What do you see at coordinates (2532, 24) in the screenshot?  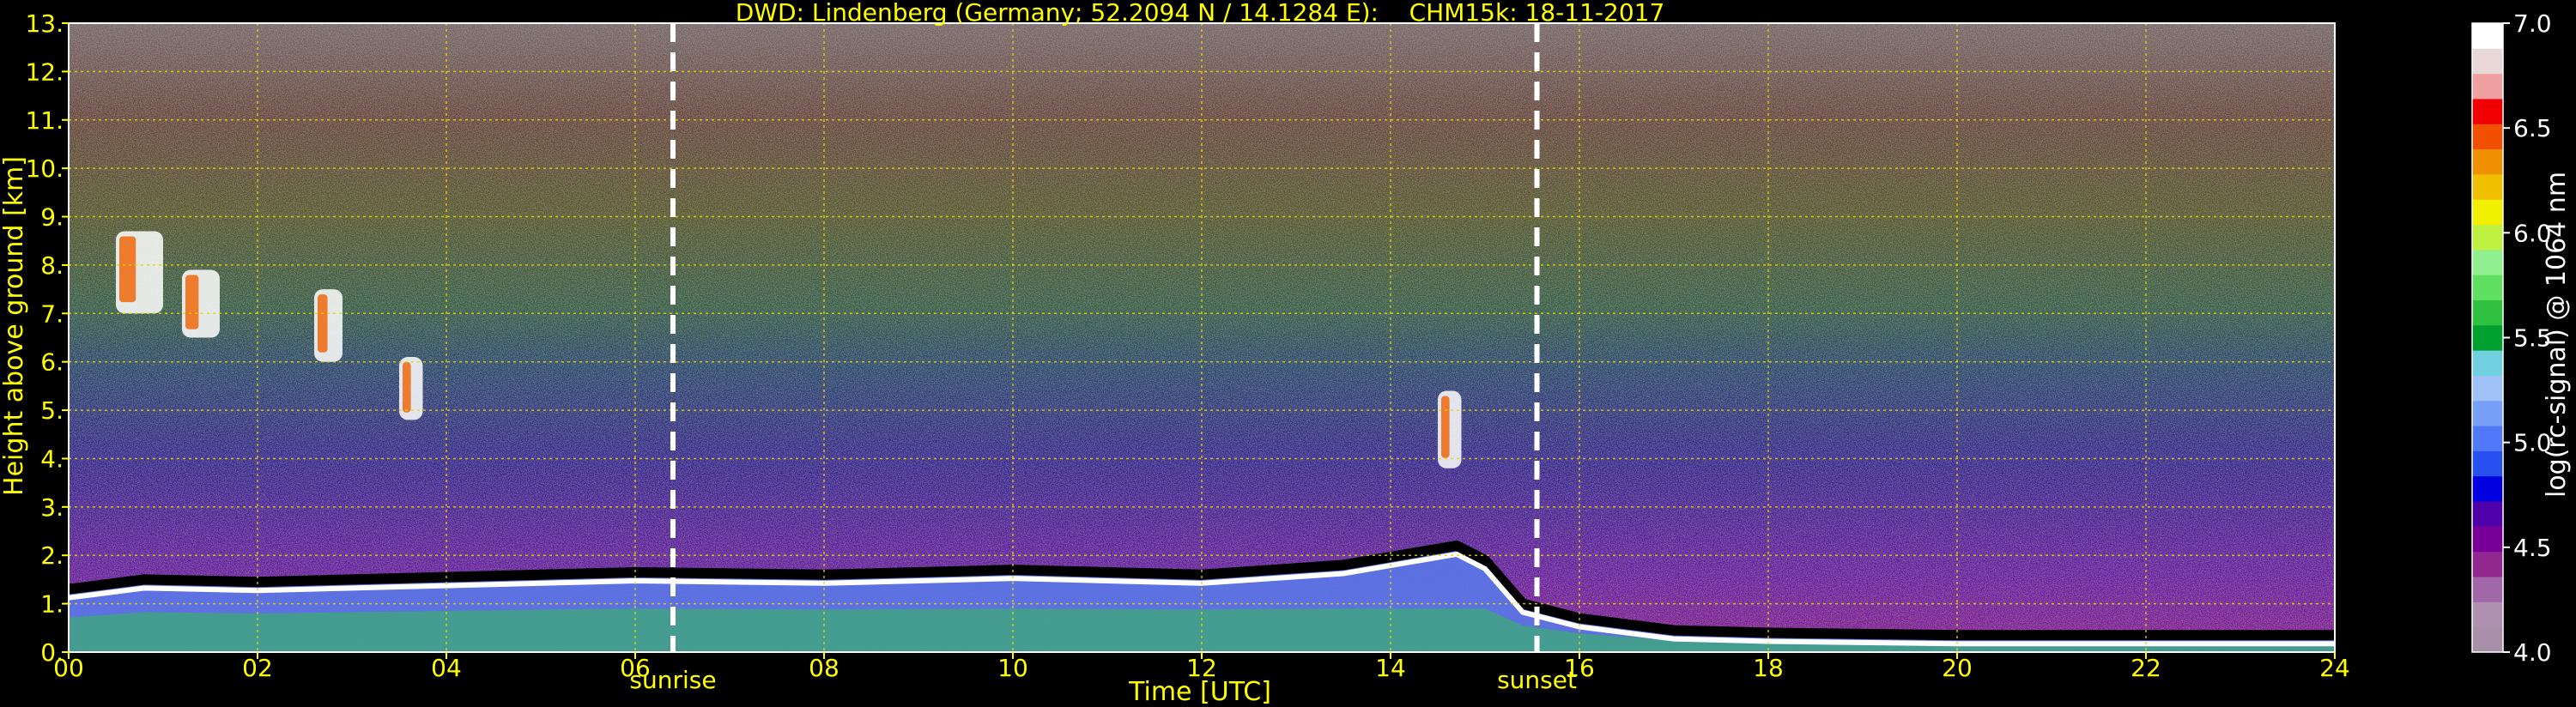 I see `colorbar-tick-label: 7.0` at bounding box center [2532, 24].